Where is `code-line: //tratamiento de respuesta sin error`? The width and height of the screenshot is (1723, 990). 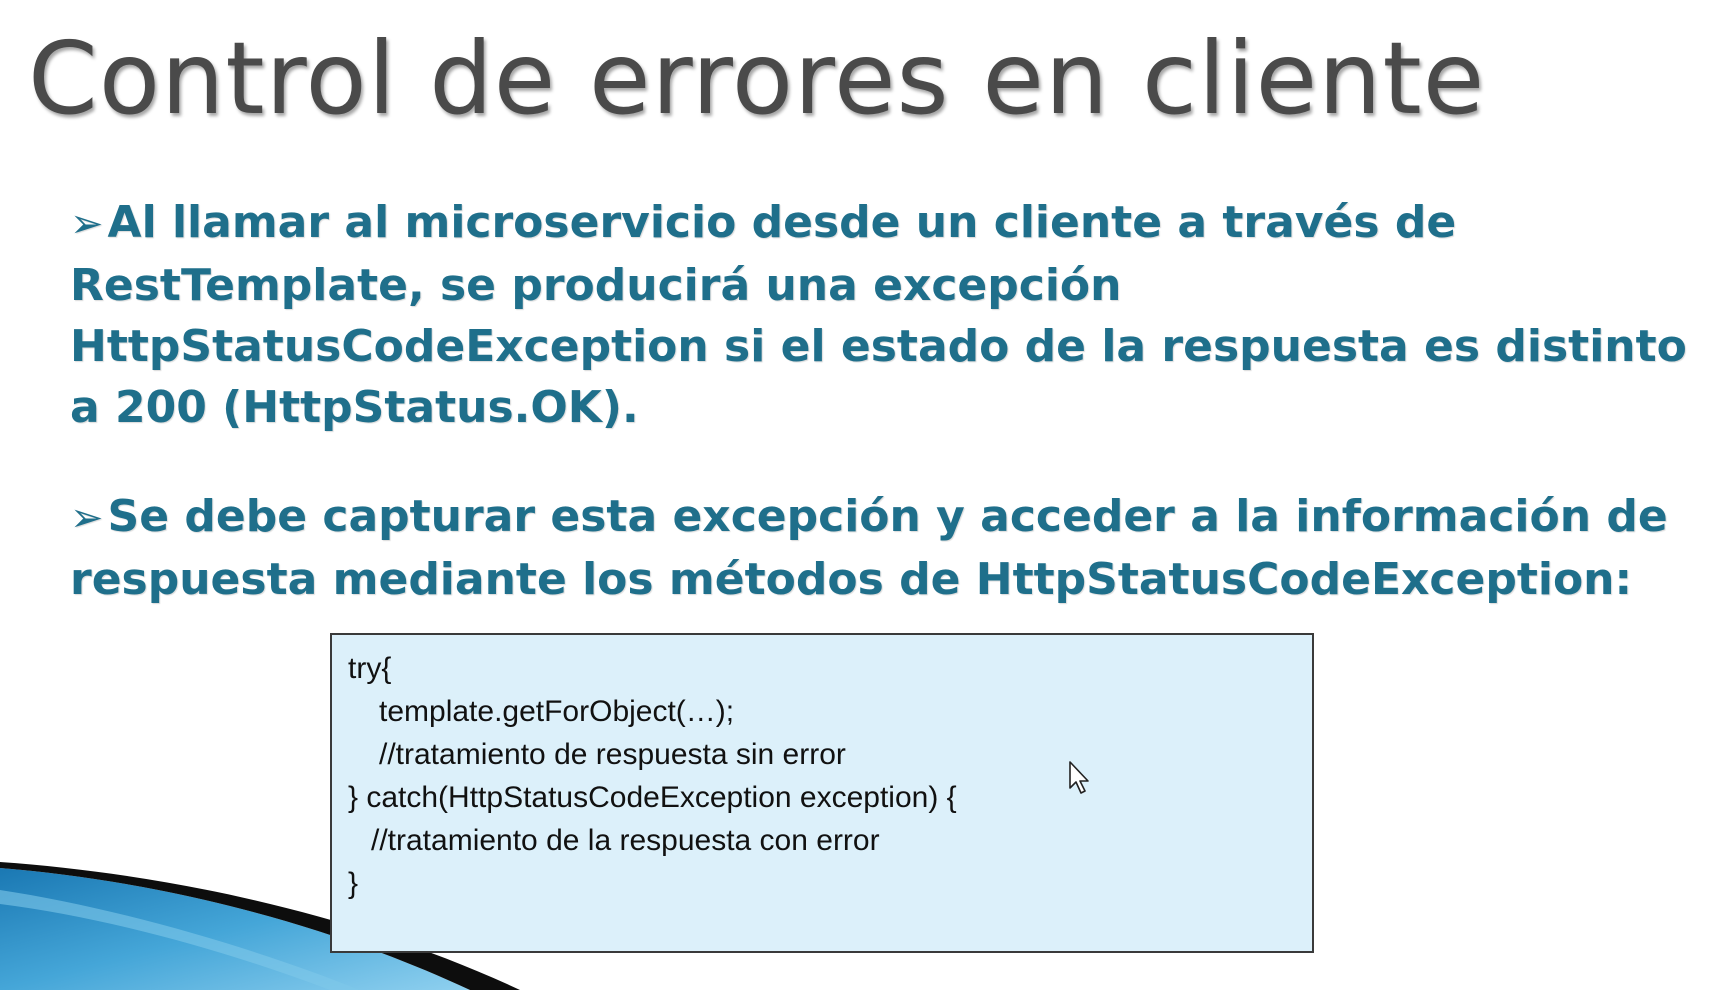 code-line: //tratamiento de respuesta sin error is located at coordinates (612, 754).